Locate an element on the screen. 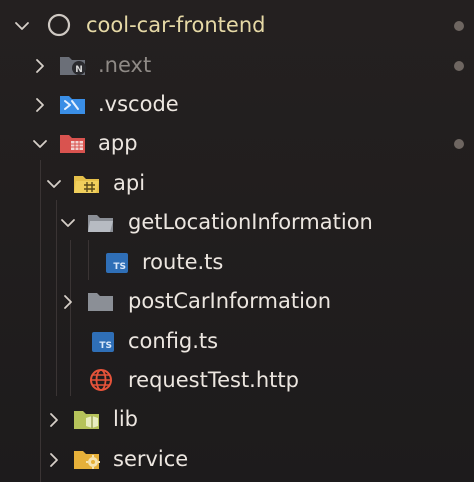 The height and width of the screenshot is (482, 474). tree-item-label: route.ts is located at coordinates (183, 262).